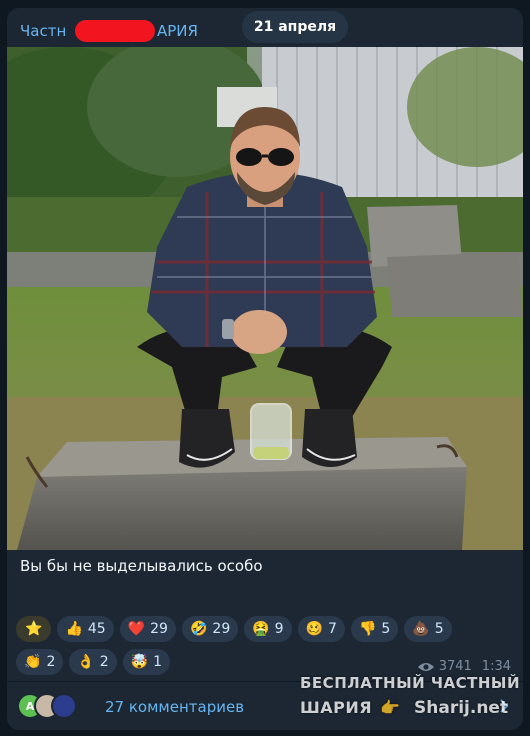  What do you see at coordinates (43, 31) in the screenshot?
I see `channel-name: Частн` at bounding box center [43, 31].